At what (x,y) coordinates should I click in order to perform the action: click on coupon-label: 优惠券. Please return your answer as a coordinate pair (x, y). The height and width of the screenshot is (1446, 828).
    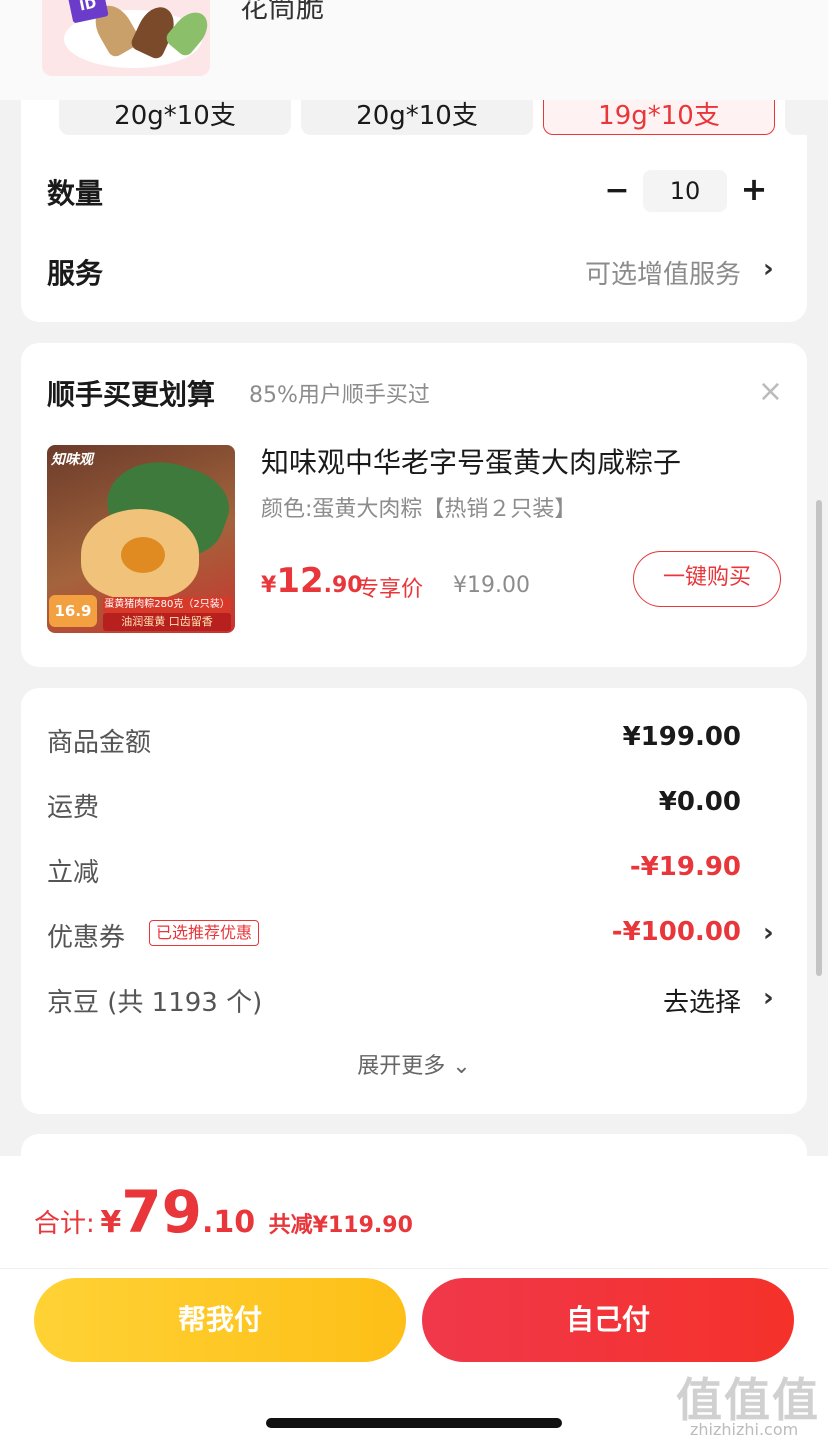
    Looking at the image, I should click on (86, 935).